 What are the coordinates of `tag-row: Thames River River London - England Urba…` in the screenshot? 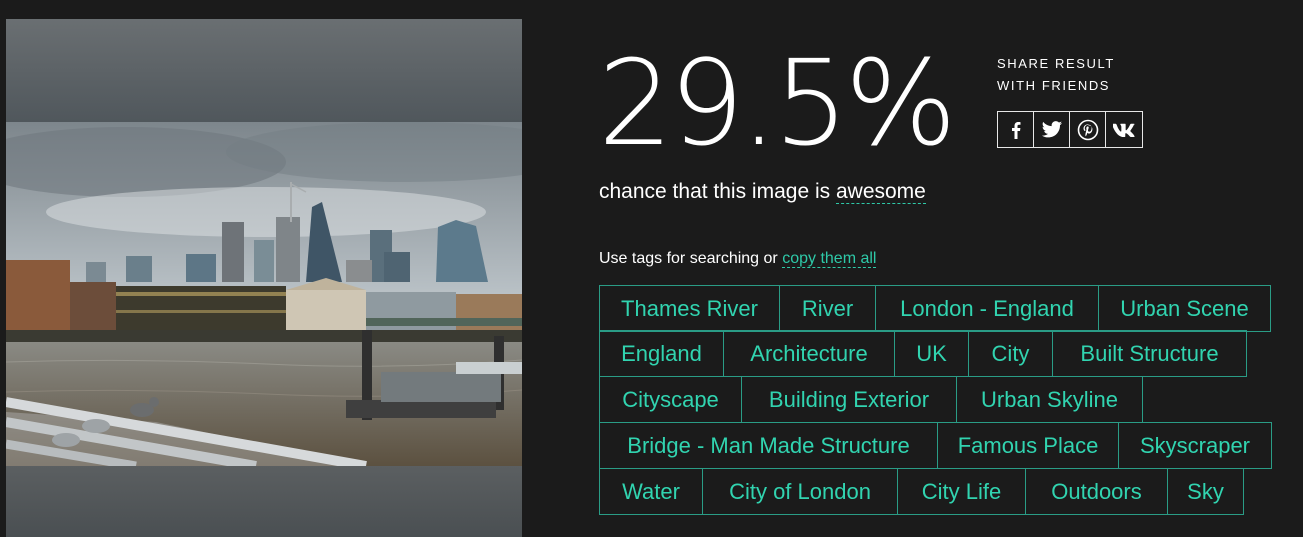 It's located at (944, 308).